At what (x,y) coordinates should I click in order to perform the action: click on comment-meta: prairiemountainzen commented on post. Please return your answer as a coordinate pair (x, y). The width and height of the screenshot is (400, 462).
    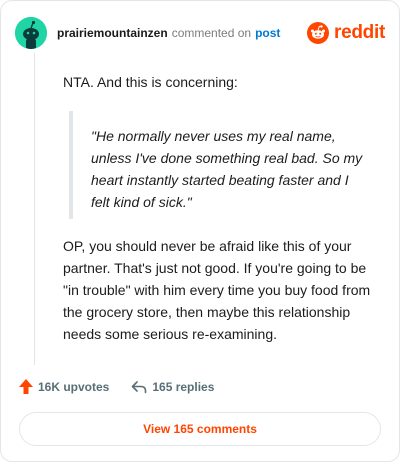
    Looking at the image, I should click on (168, 33).